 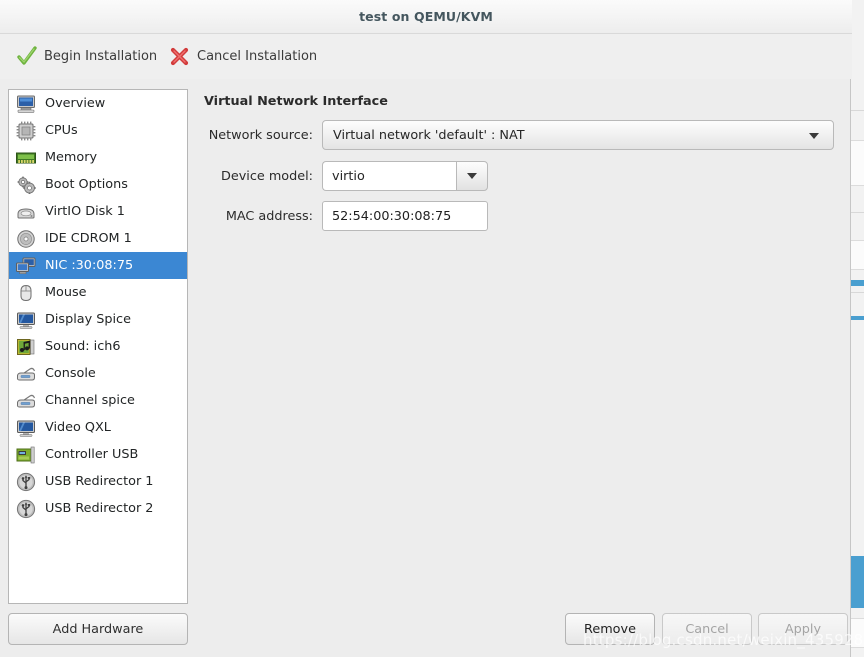 I want to click on sound-icon, so click(x=26, y=347).